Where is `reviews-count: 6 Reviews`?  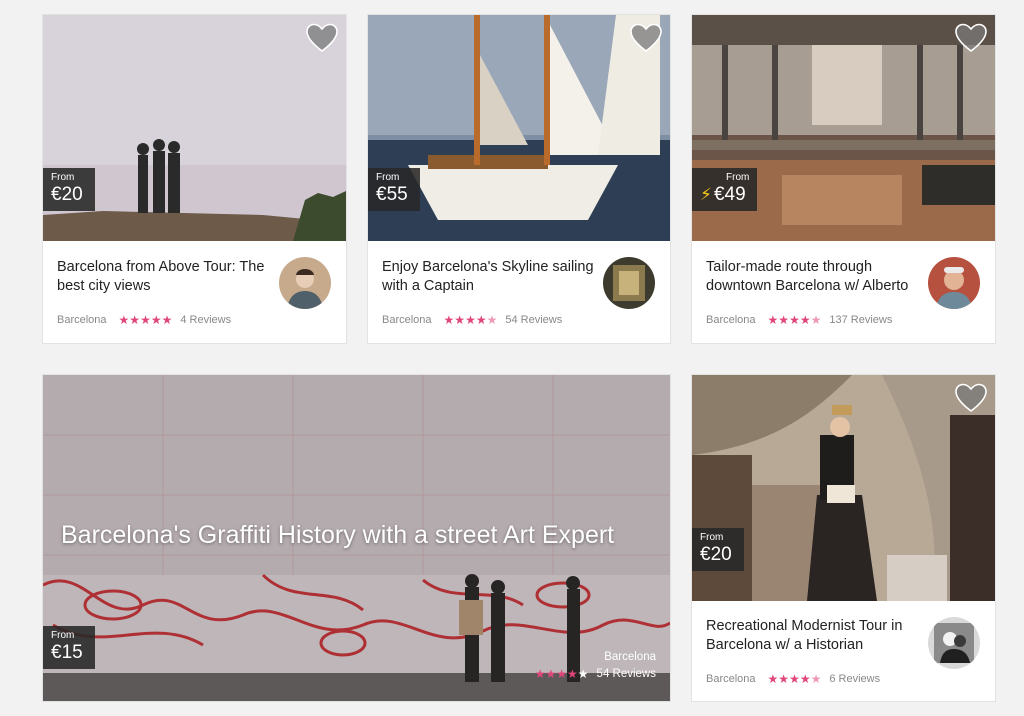
reviews-count: 6 Reviews is located at coordinates (854, 679).